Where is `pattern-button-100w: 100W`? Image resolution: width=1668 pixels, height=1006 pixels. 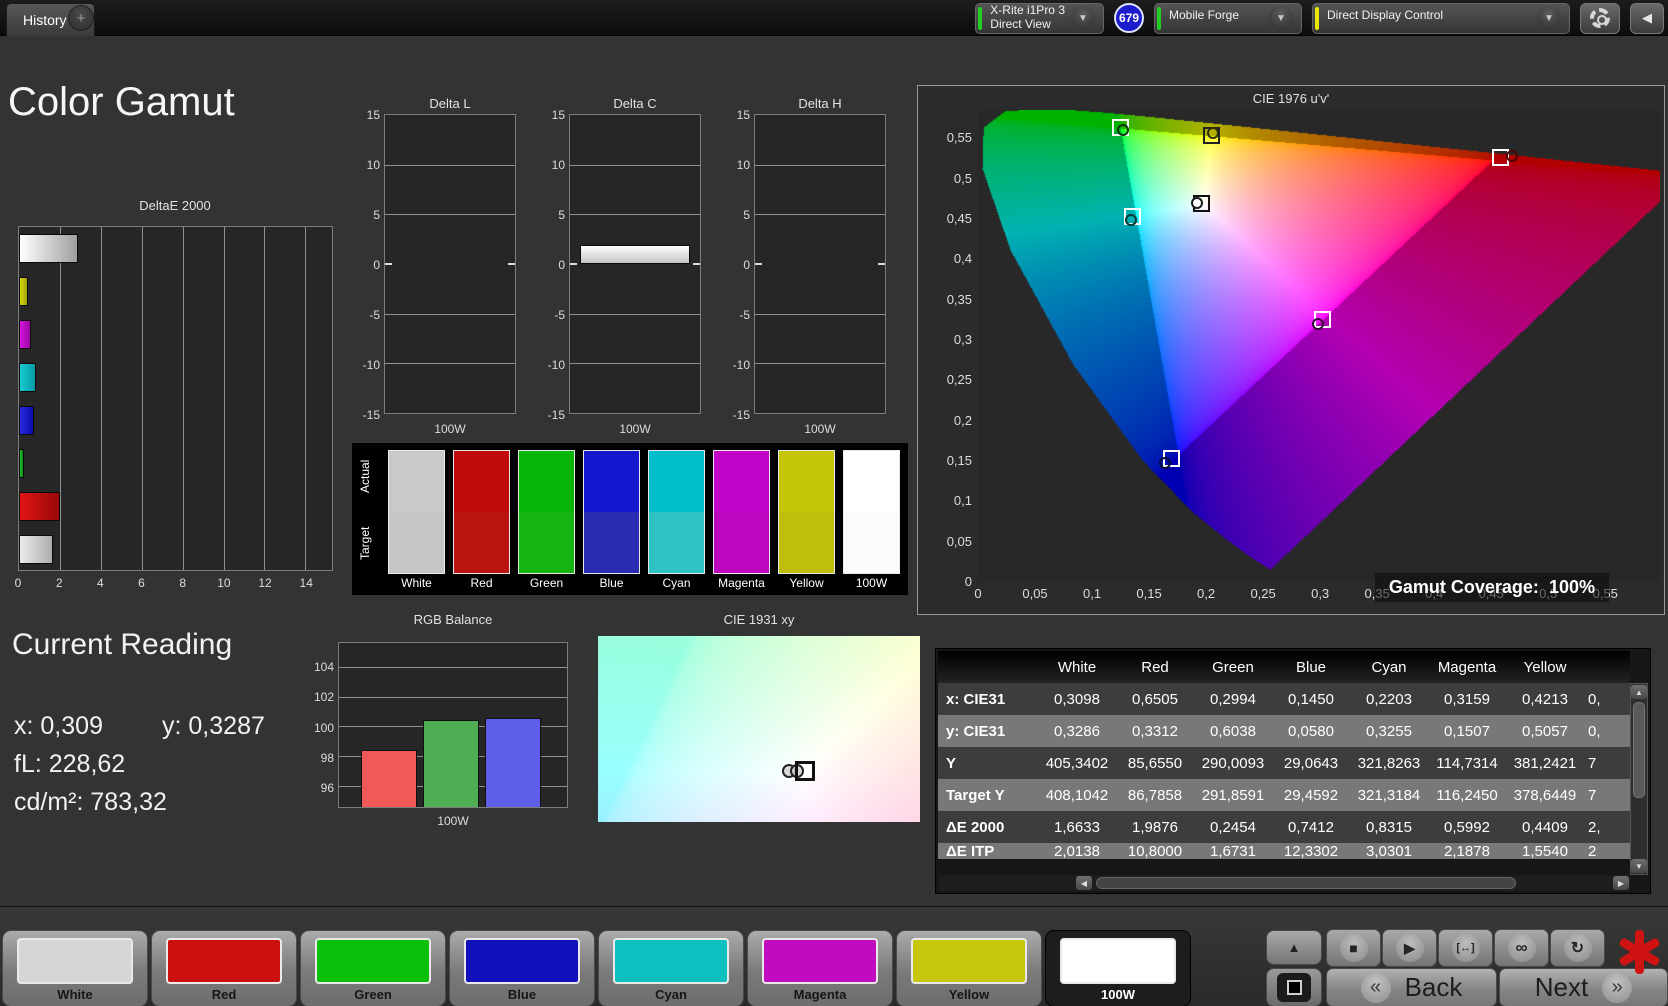
pattern-button-100w: 100W is located at coordinates (1118, 968).